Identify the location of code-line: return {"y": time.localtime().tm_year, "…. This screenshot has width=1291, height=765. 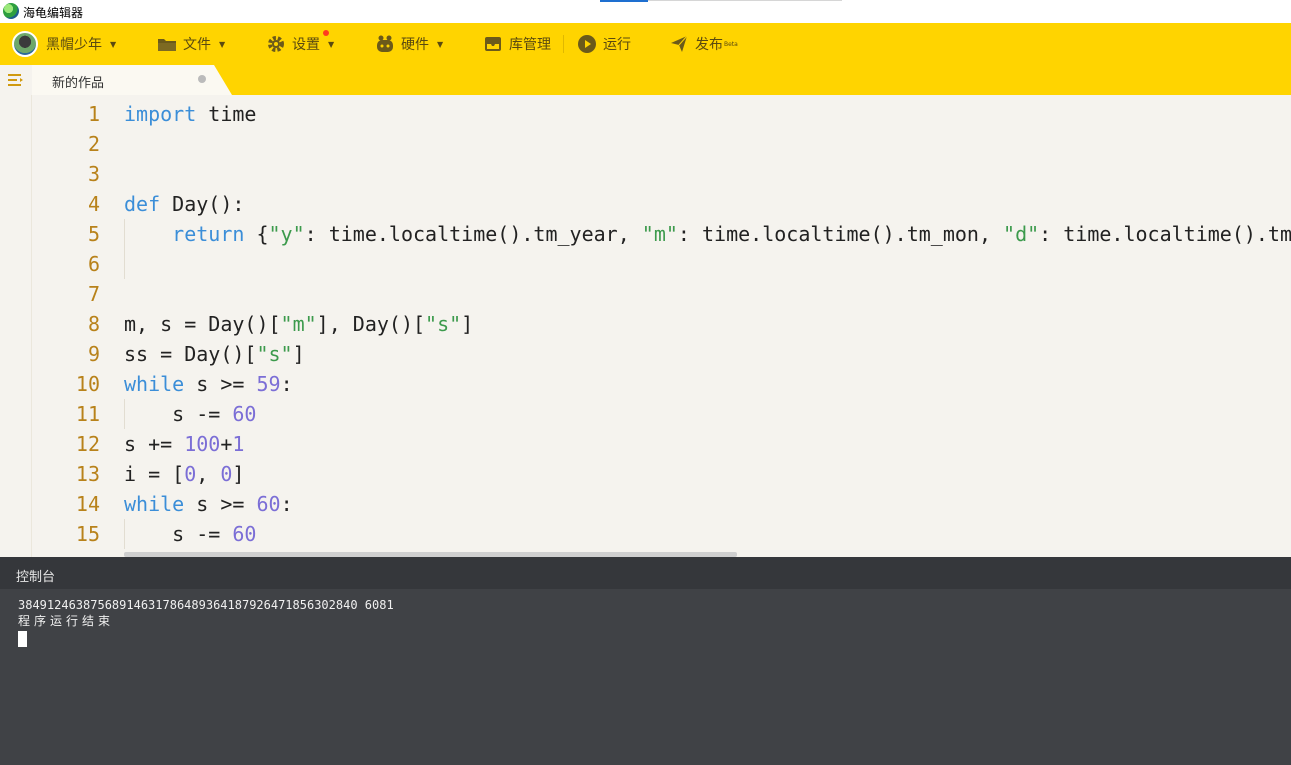
(731, 234).